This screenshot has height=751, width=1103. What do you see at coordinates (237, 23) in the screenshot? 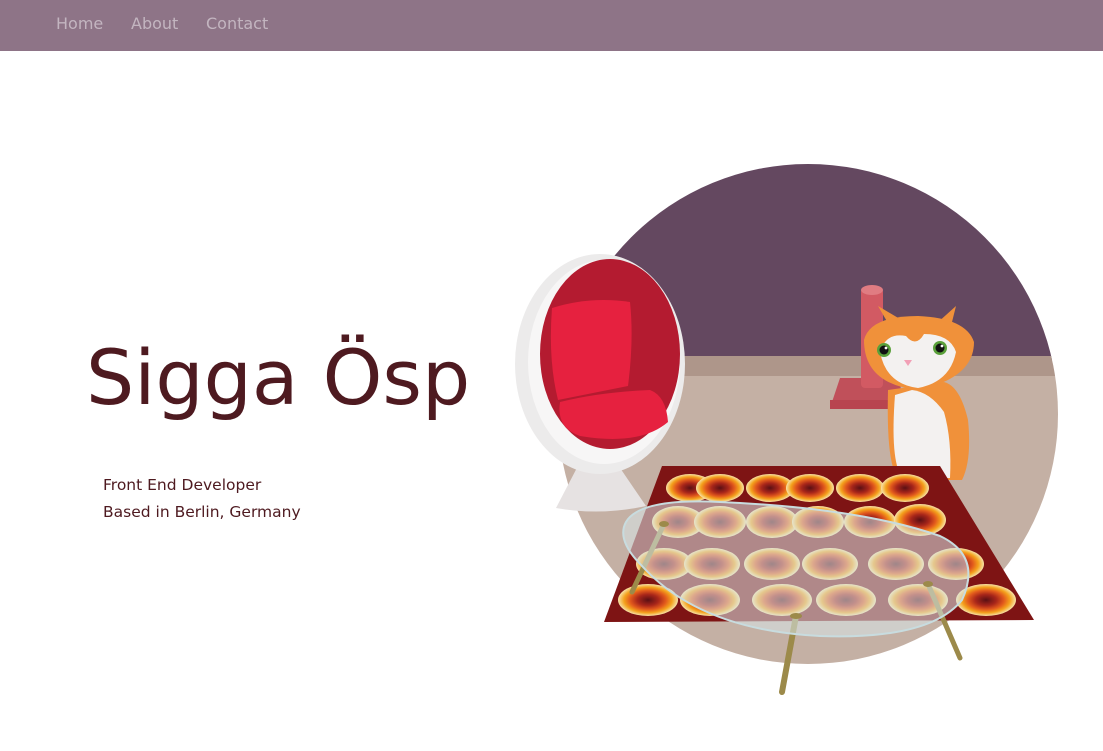
I see `nav-link-contact: Contact` at bounding box center [237, 23].